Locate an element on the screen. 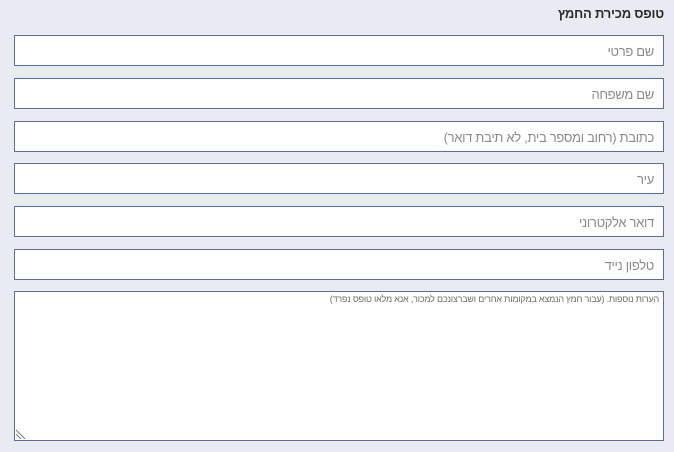 Image resolution: width=674 pixels, height=452 pixels. first-name-field: שם פרטי is located at coordinates (339, 50).